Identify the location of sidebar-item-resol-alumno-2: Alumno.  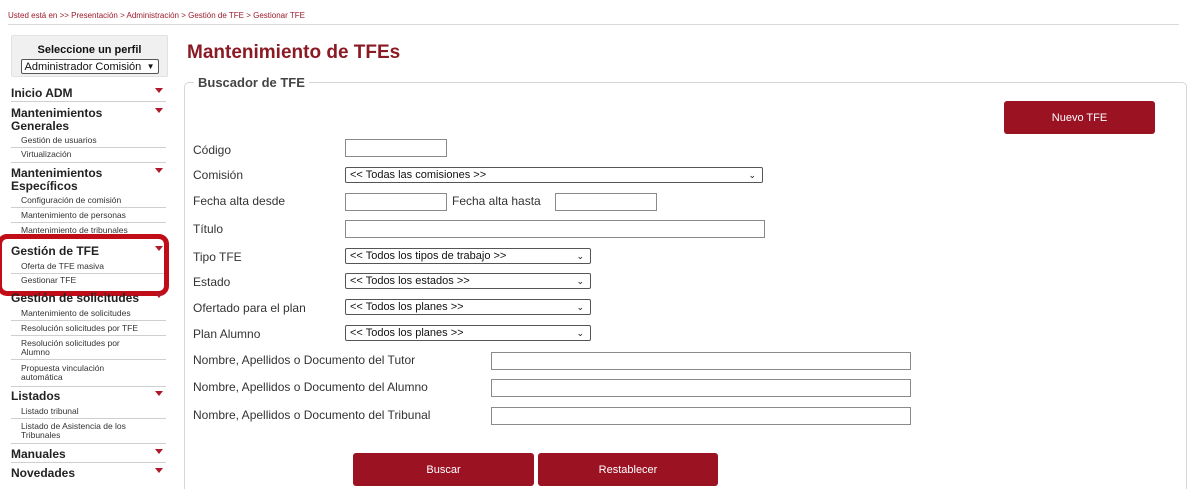
(35, 352).